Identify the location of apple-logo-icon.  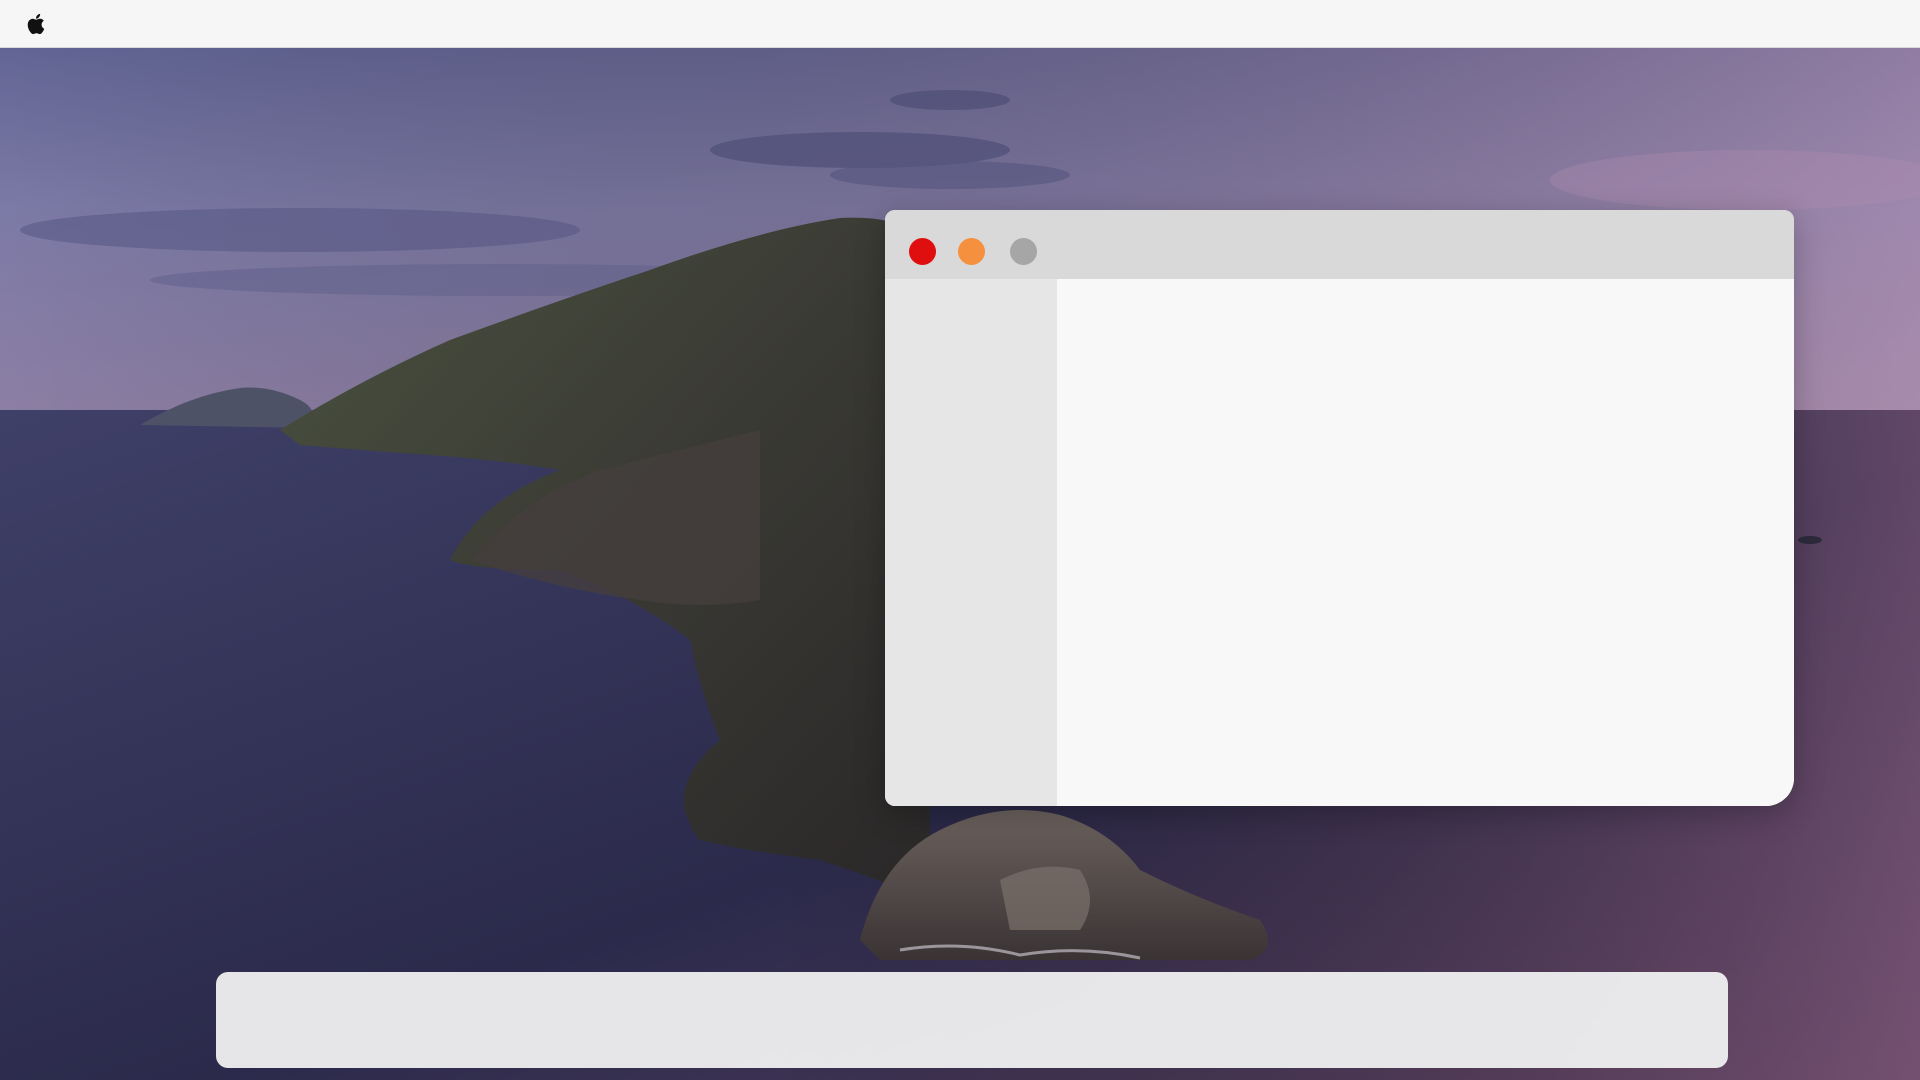
(37, 24).